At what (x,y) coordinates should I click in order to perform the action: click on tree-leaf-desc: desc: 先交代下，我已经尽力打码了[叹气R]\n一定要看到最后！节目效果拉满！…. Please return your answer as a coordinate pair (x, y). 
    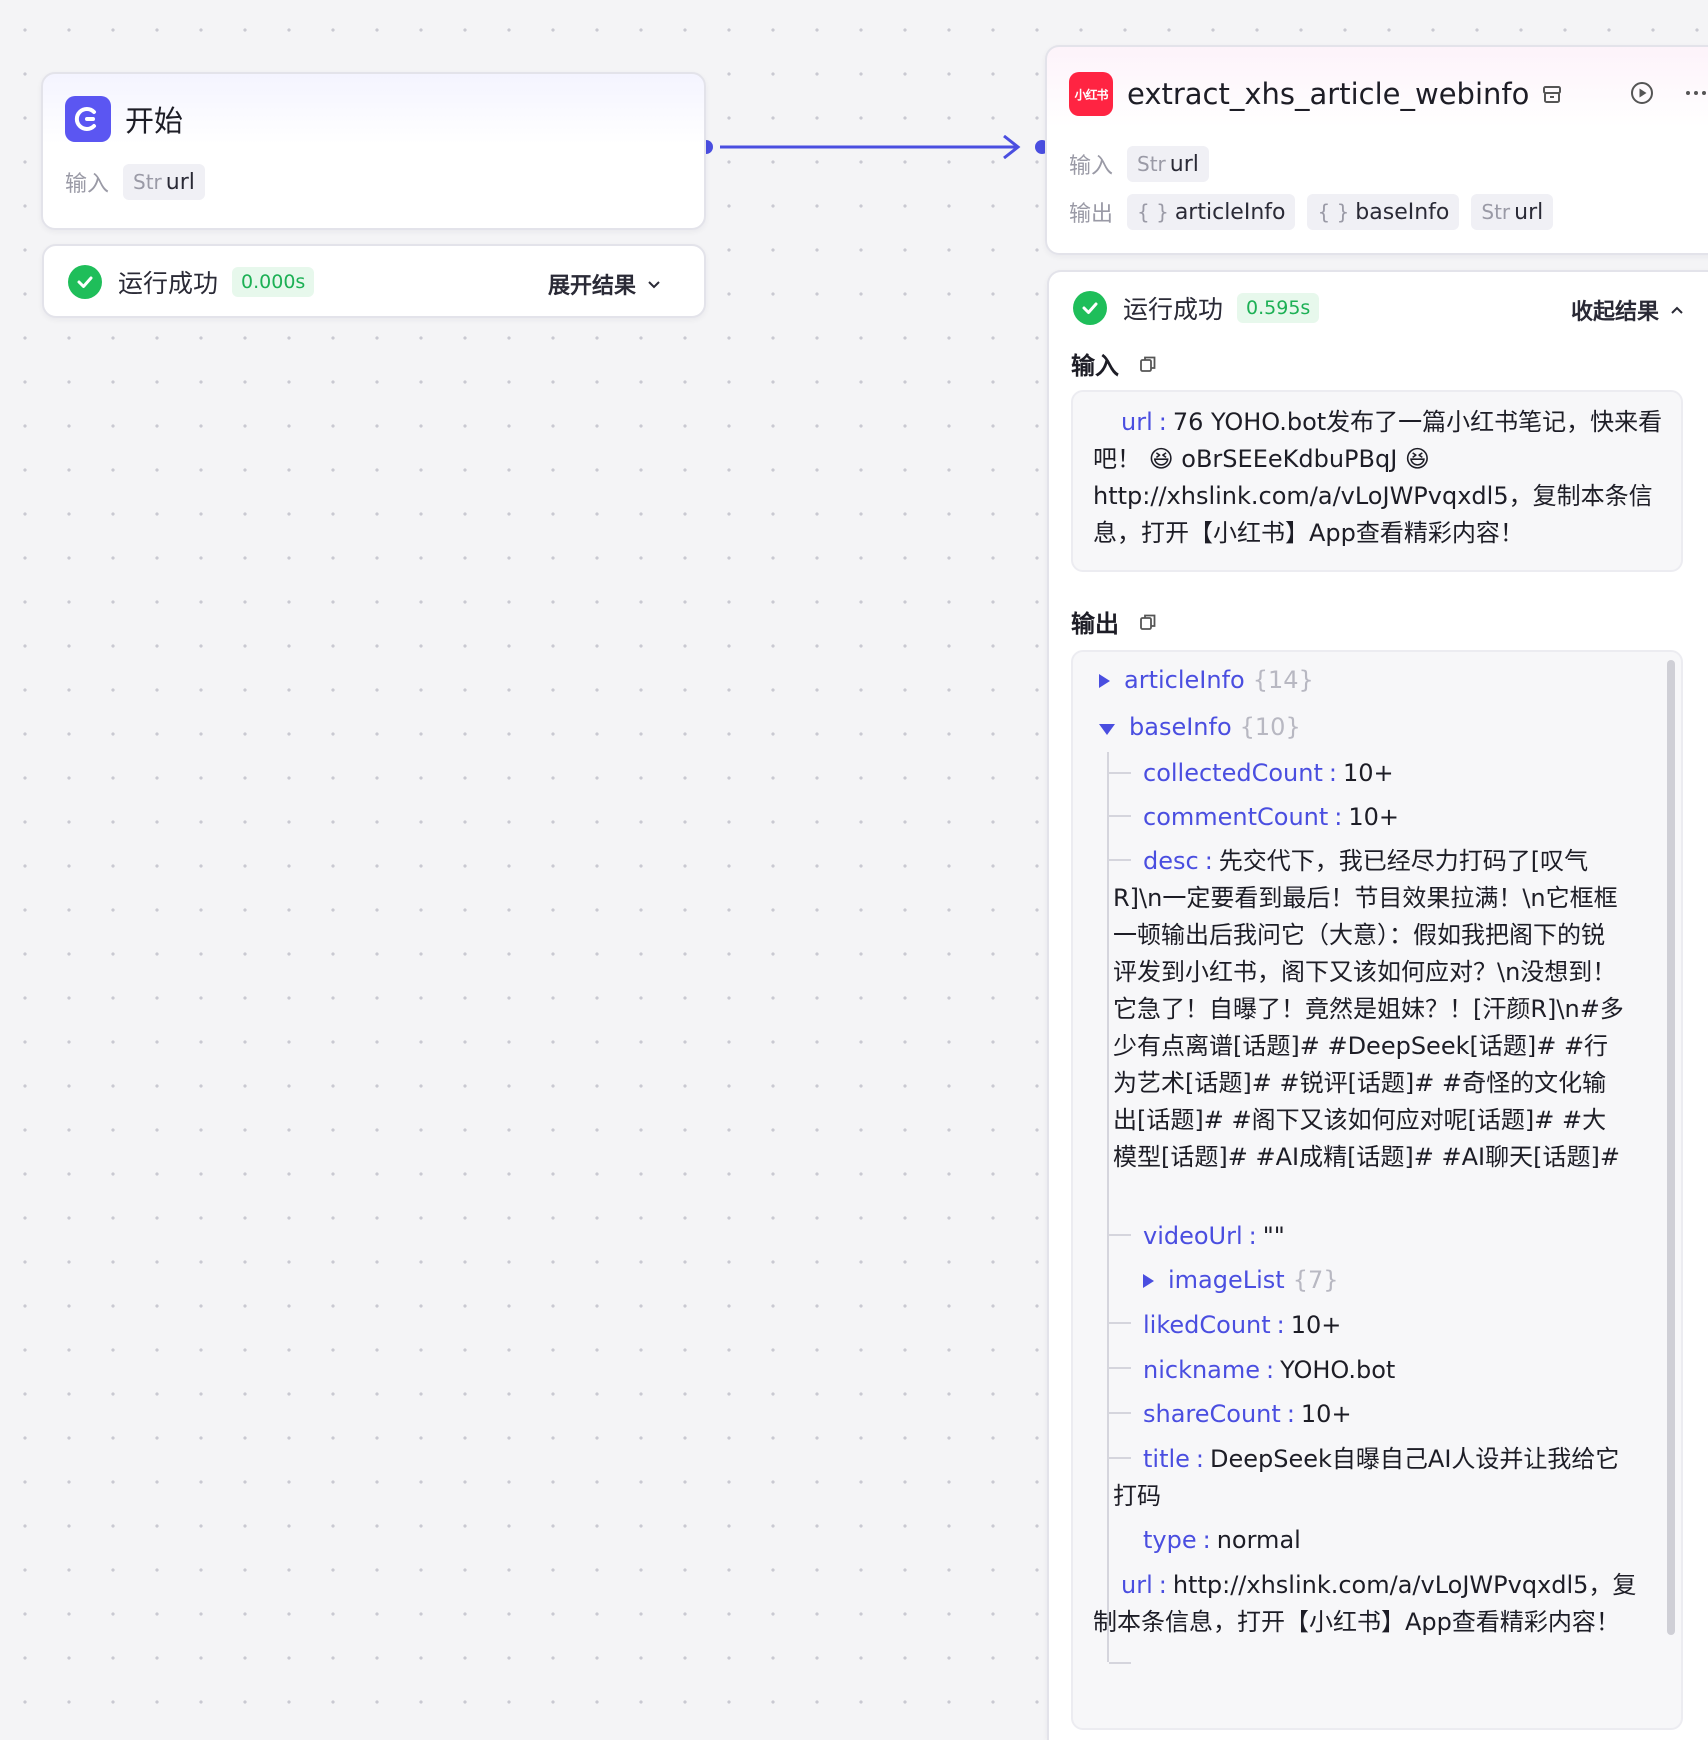
    Looking at the image, I should click on (1368, 1009).